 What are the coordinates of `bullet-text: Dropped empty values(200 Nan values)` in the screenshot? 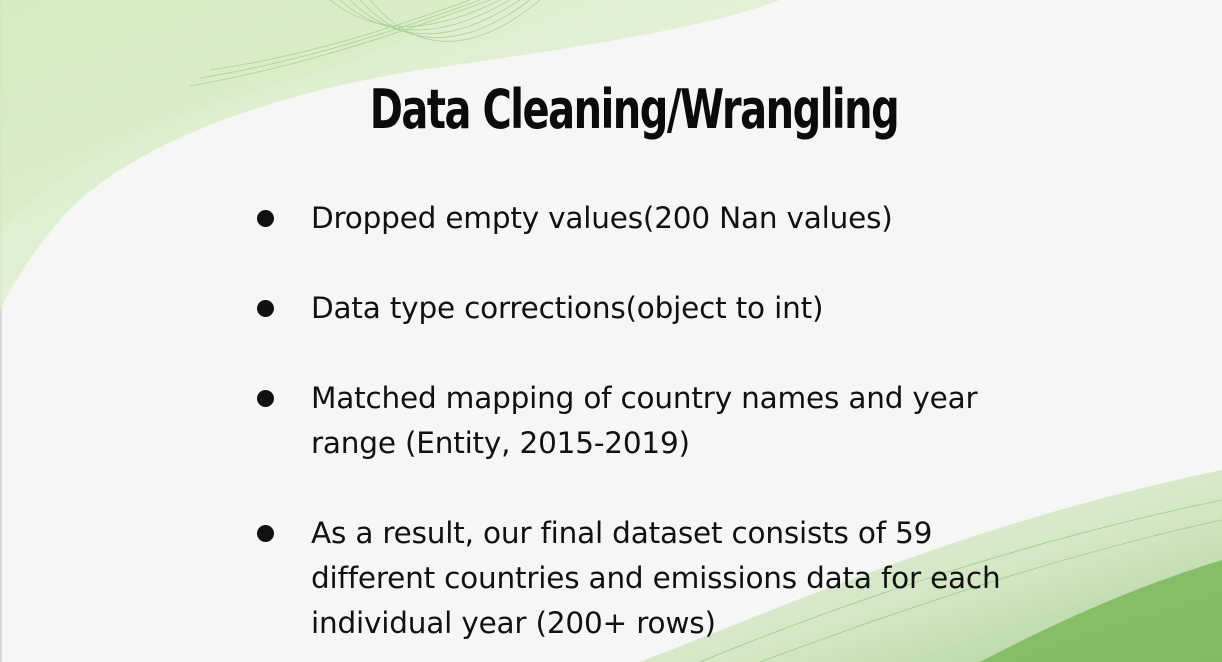 It's located at (602, 218).